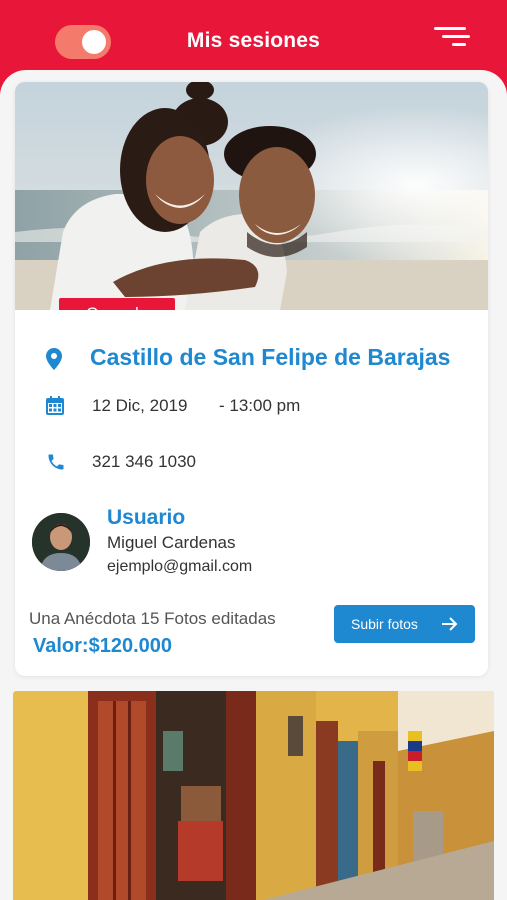 The height and width of the screenshot is (900, 507). I want to click on place-name: Castillo de San Felipe de Barajas, so click(270, 357).